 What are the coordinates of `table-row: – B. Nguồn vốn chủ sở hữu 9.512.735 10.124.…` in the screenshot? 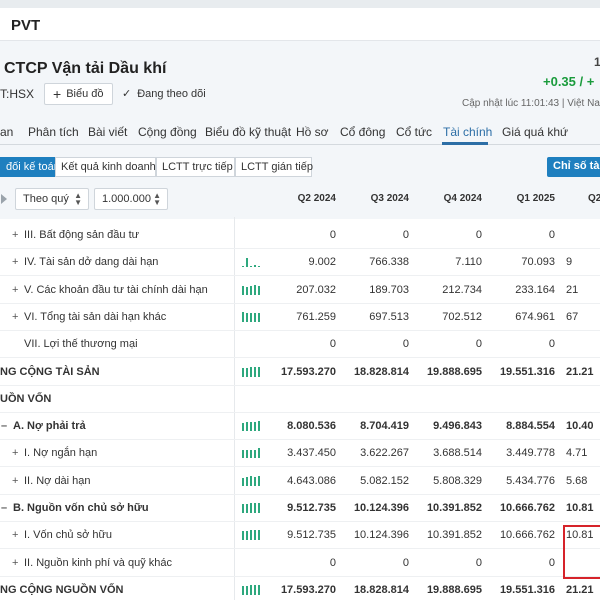 It's located at (300, 508).